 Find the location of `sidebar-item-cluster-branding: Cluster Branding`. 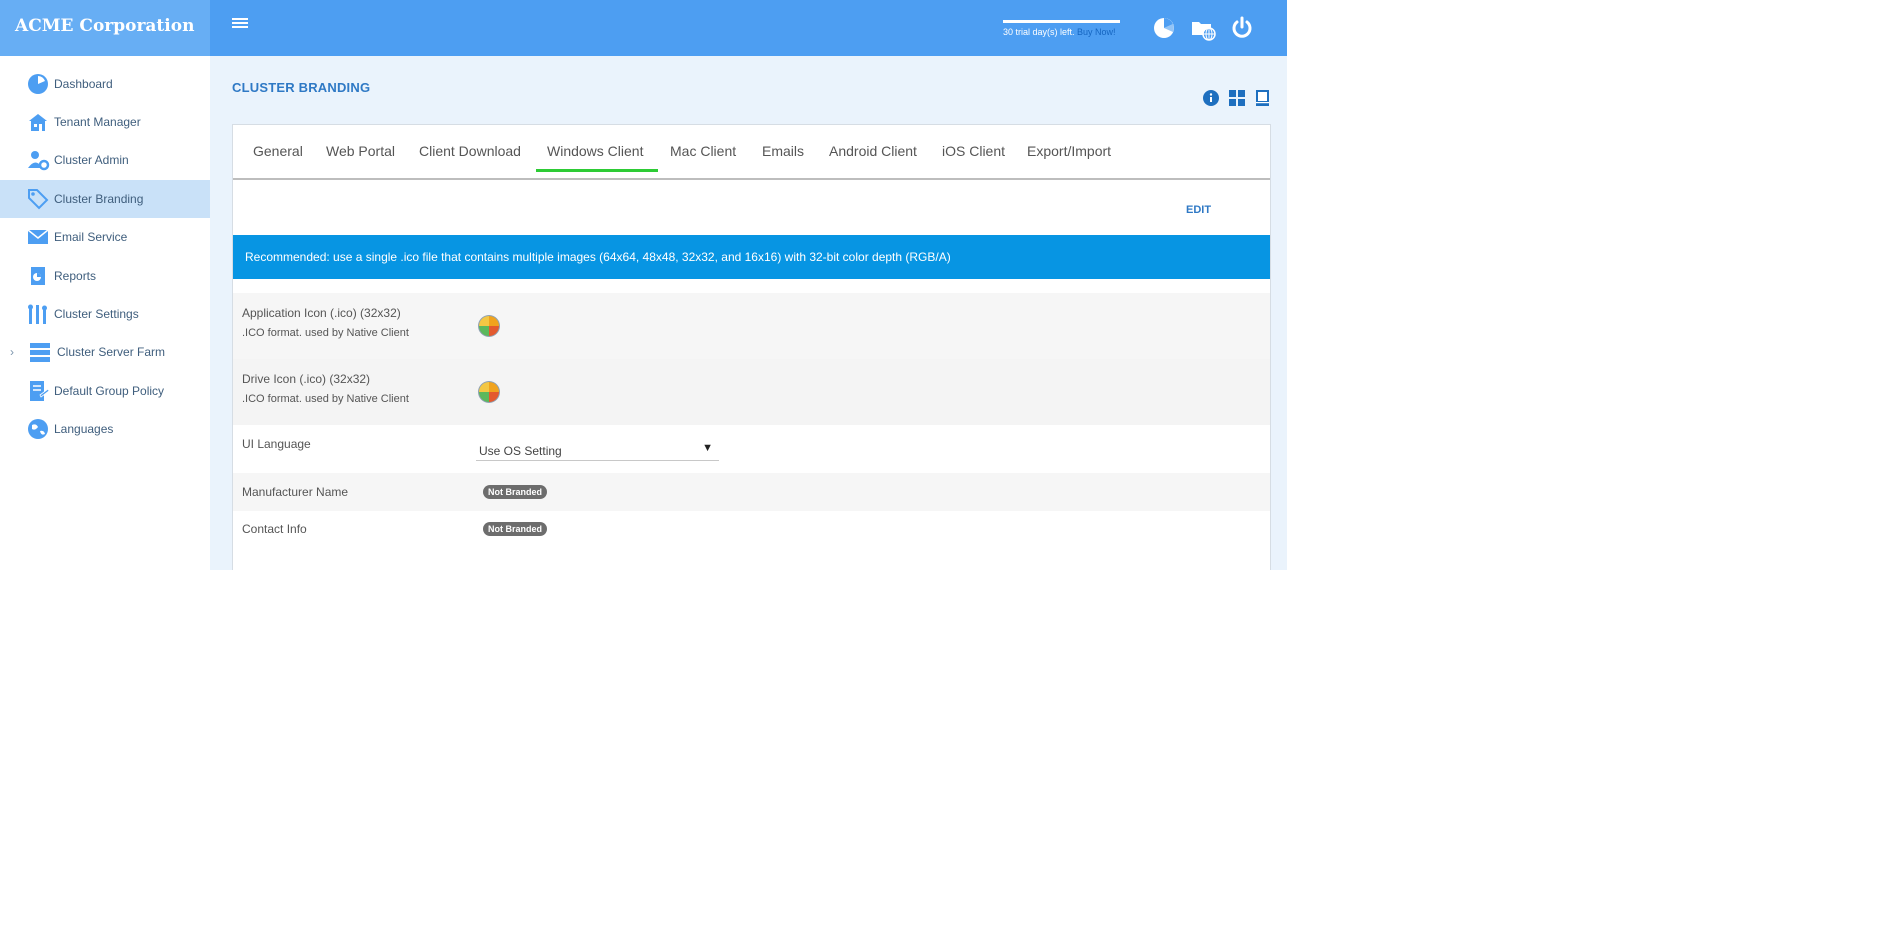

sidebar-item-cluster-branding: Cluster Branding is located at coordinates (105, 199).